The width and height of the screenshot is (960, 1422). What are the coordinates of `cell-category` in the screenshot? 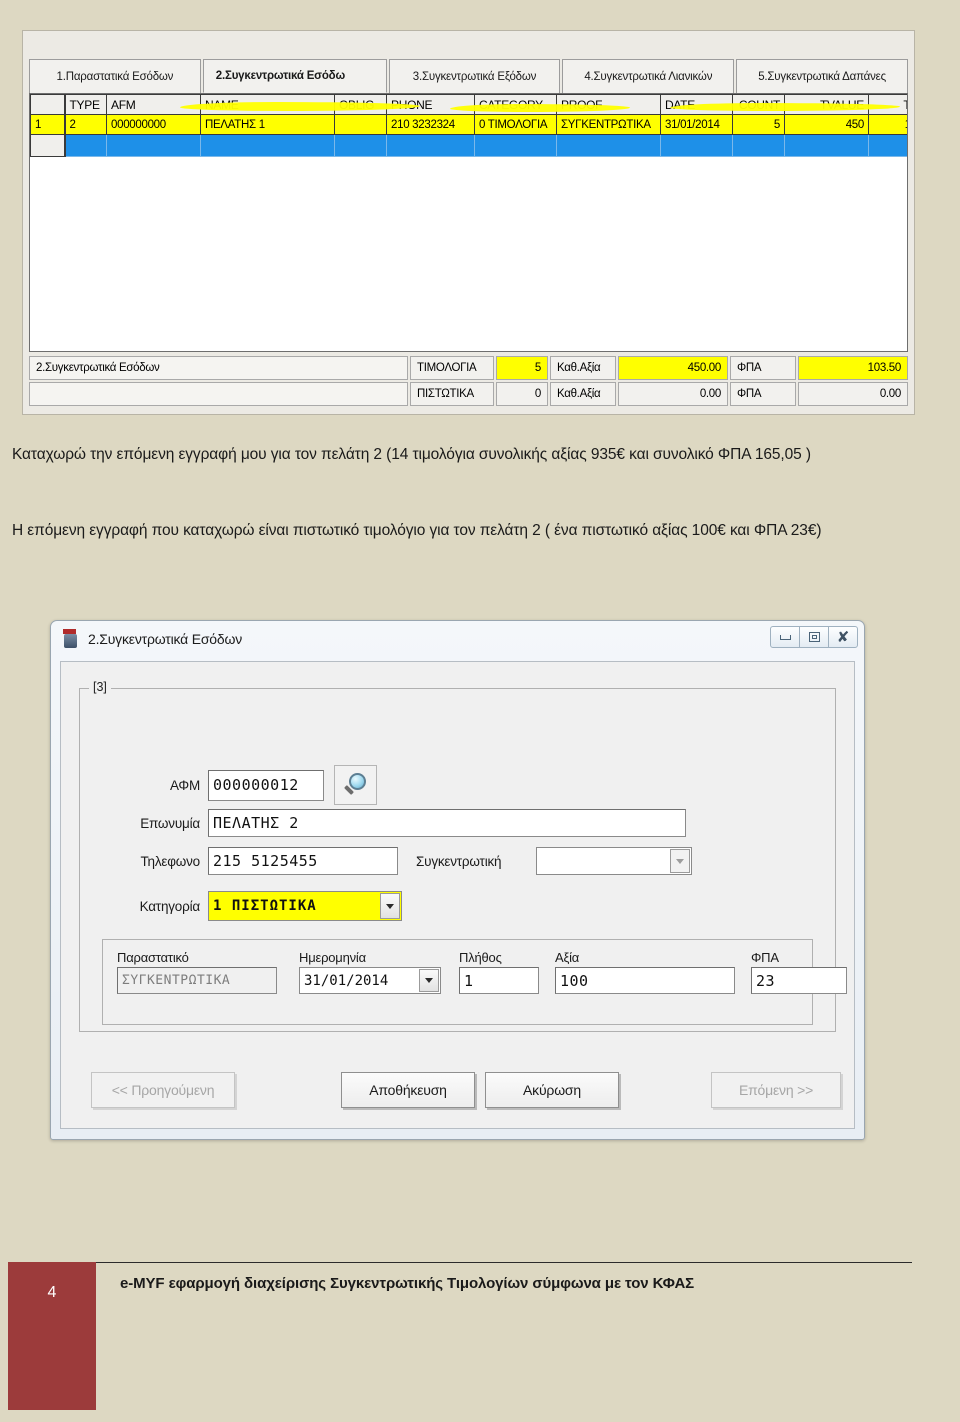 It's located at (515, 145).